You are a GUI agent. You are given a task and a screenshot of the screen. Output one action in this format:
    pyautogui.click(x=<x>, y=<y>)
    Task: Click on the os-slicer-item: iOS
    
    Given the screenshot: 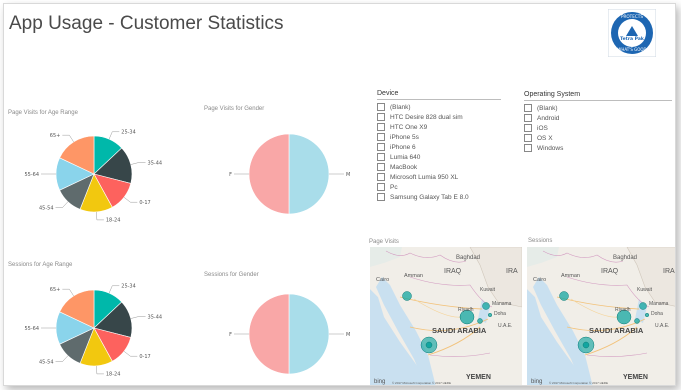 What is the action you would take?
    pyautogui.click(x=598, y=128)
    